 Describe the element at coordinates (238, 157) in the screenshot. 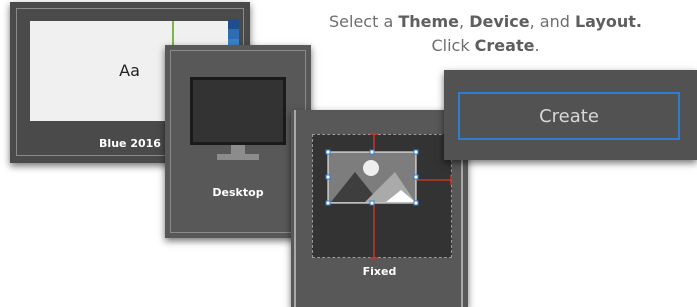

I see `monitor-base` at that location.